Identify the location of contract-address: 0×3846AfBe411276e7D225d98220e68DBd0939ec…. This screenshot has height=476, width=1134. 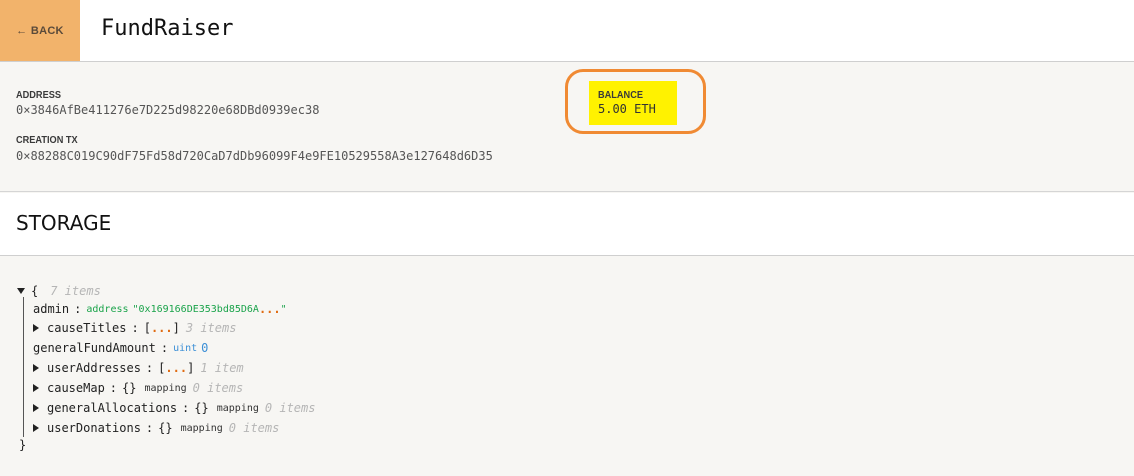
(168, 110).